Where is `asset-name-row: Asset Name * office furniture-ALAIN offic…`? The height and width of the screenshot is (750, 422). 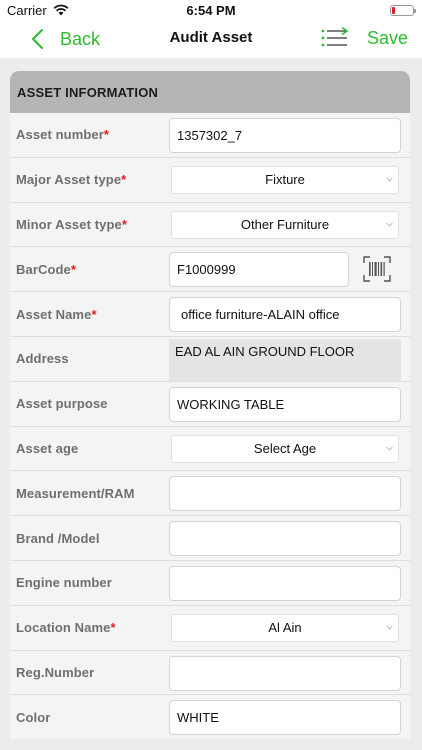
asset-name-row: Asset Name * office furniture-ALAIN offic… is located at coordinates (210, 314).